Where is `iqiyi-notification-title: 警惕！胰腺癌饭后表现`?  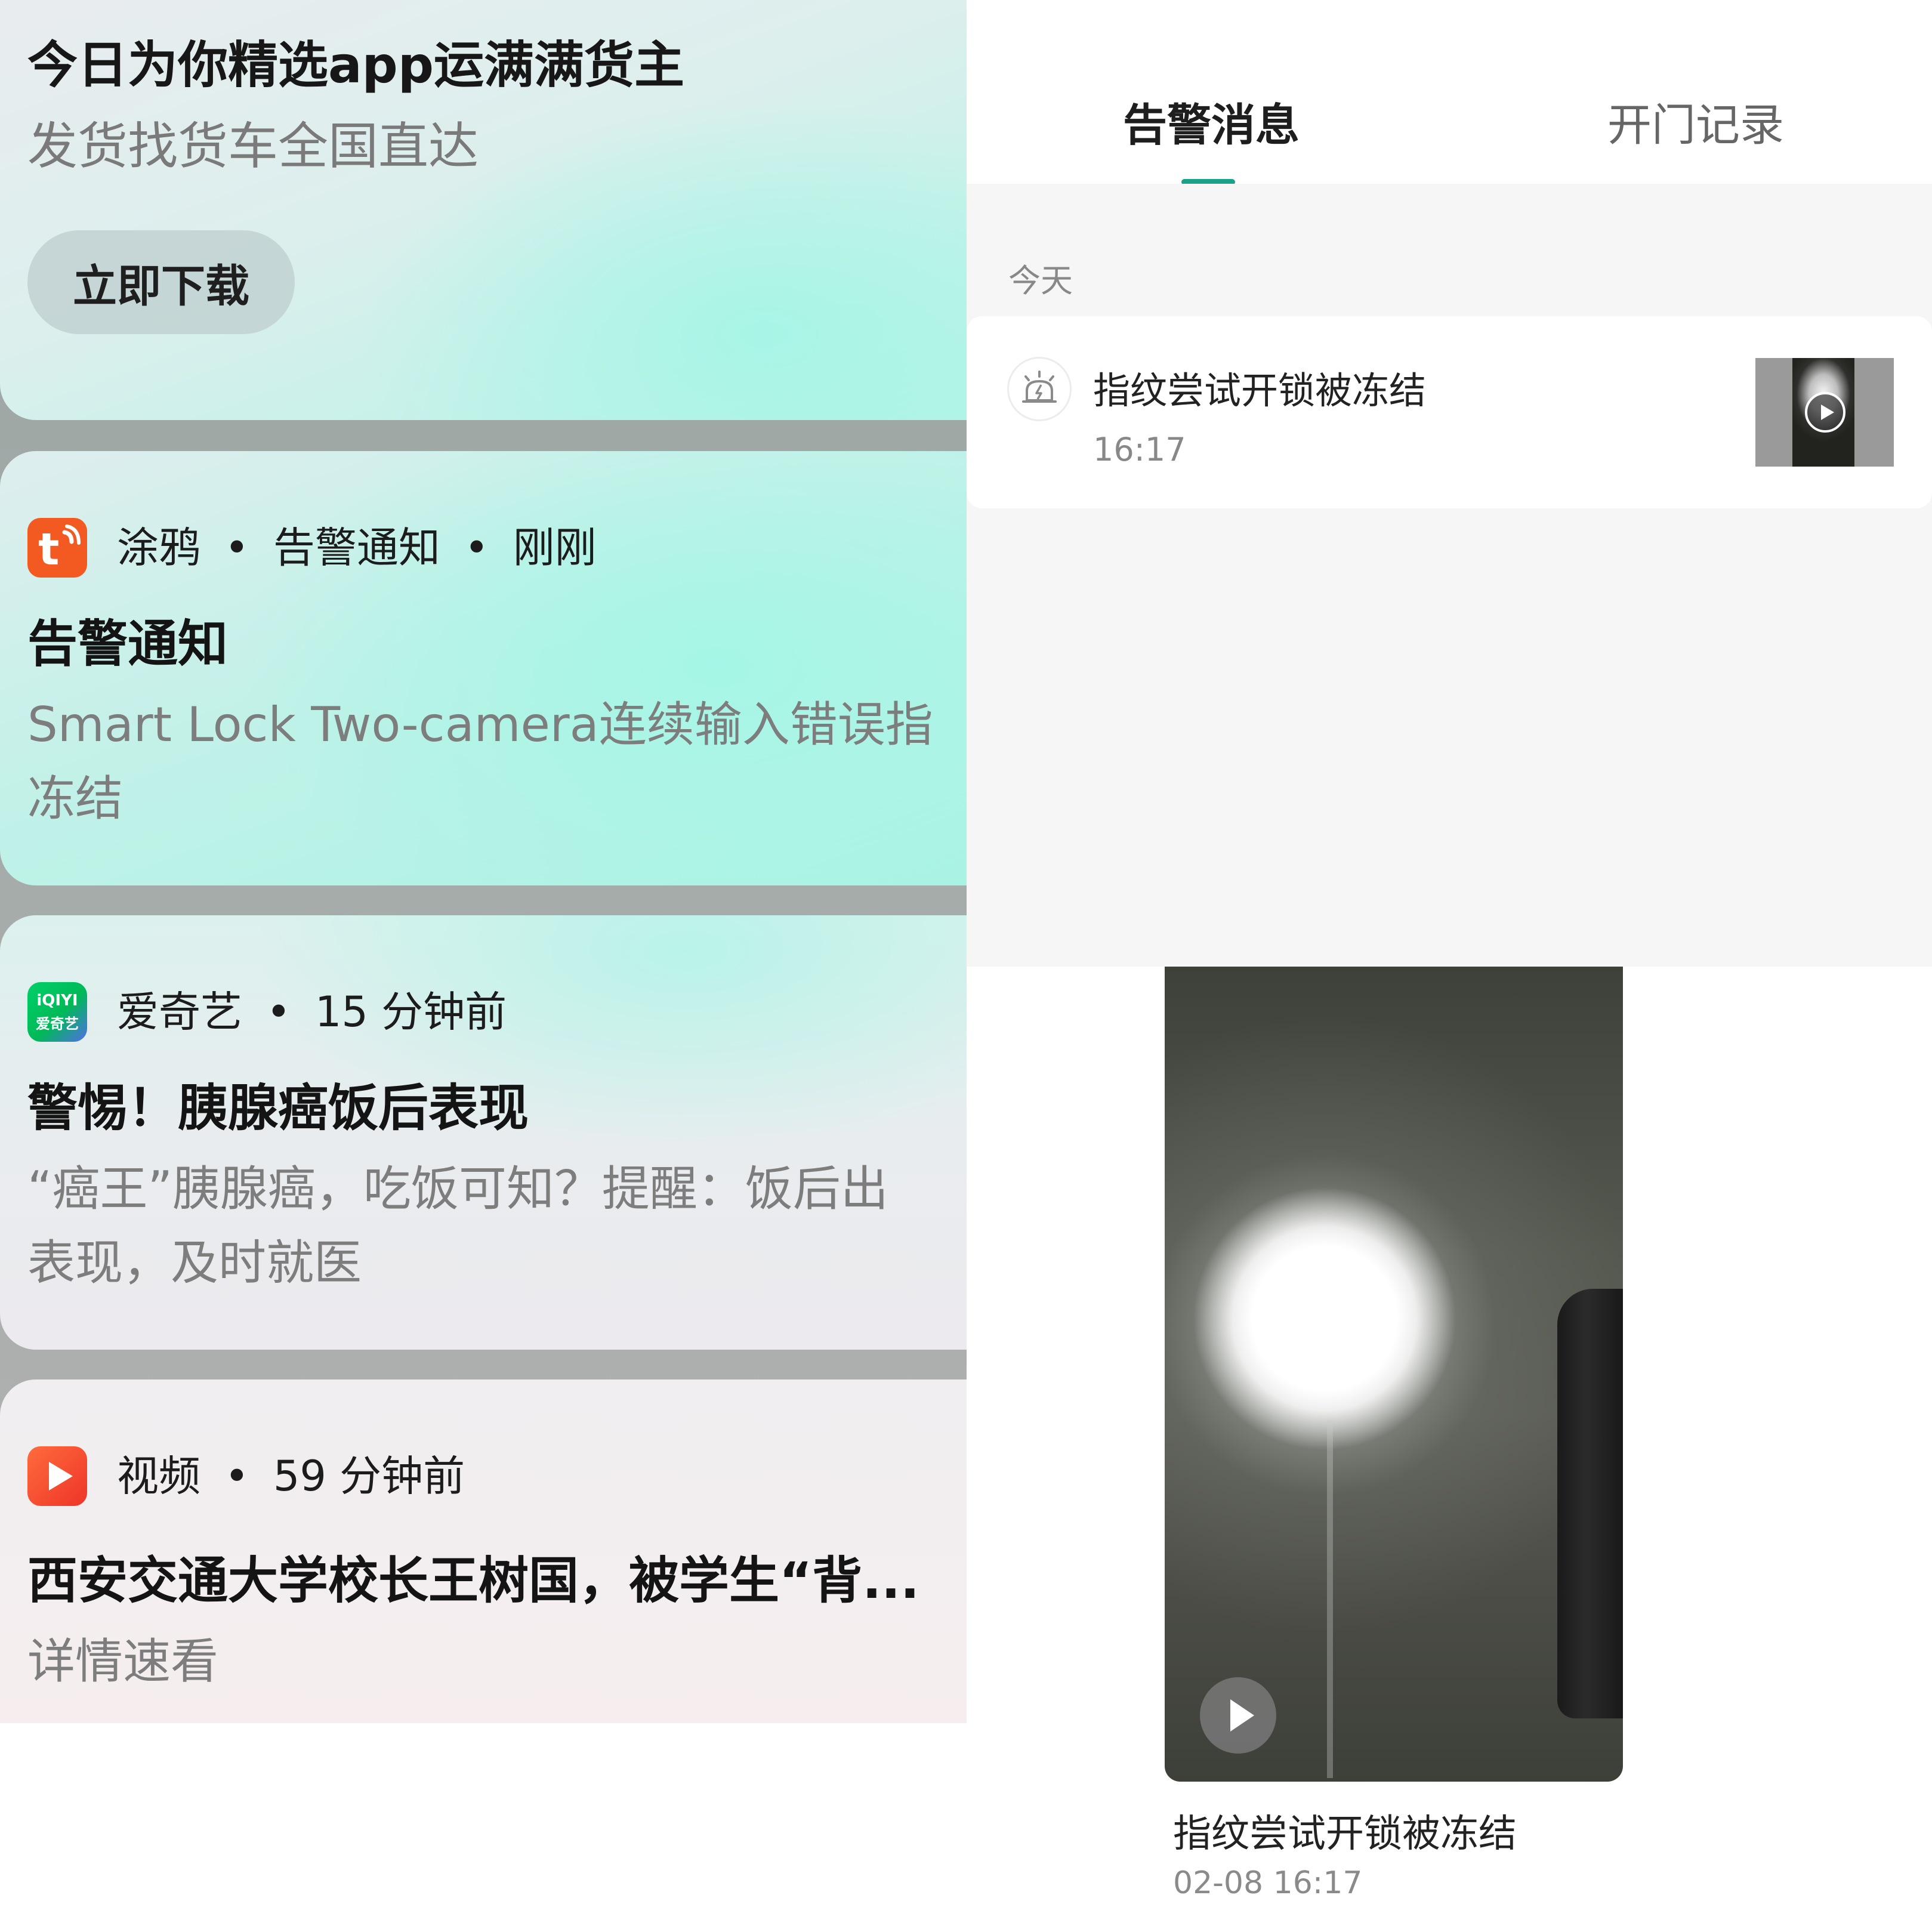 iqiyi-notification-title: 警惕！胰腺癌饭后表现 is located at coordinates (278, 1108).